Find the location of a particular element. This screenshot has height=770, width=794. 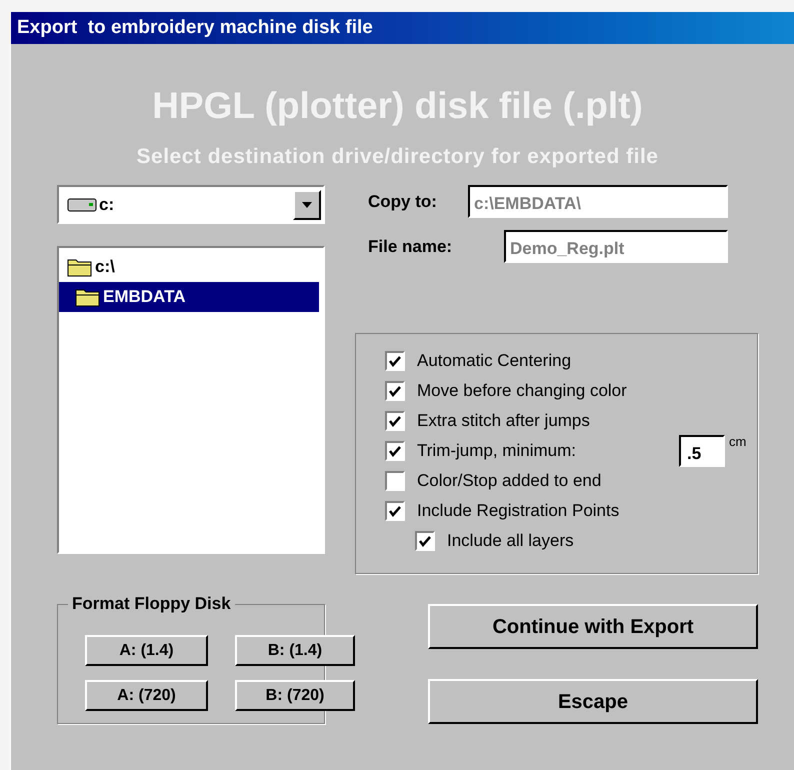

drive-dropdown: c: is located at coordinates (191, 204).